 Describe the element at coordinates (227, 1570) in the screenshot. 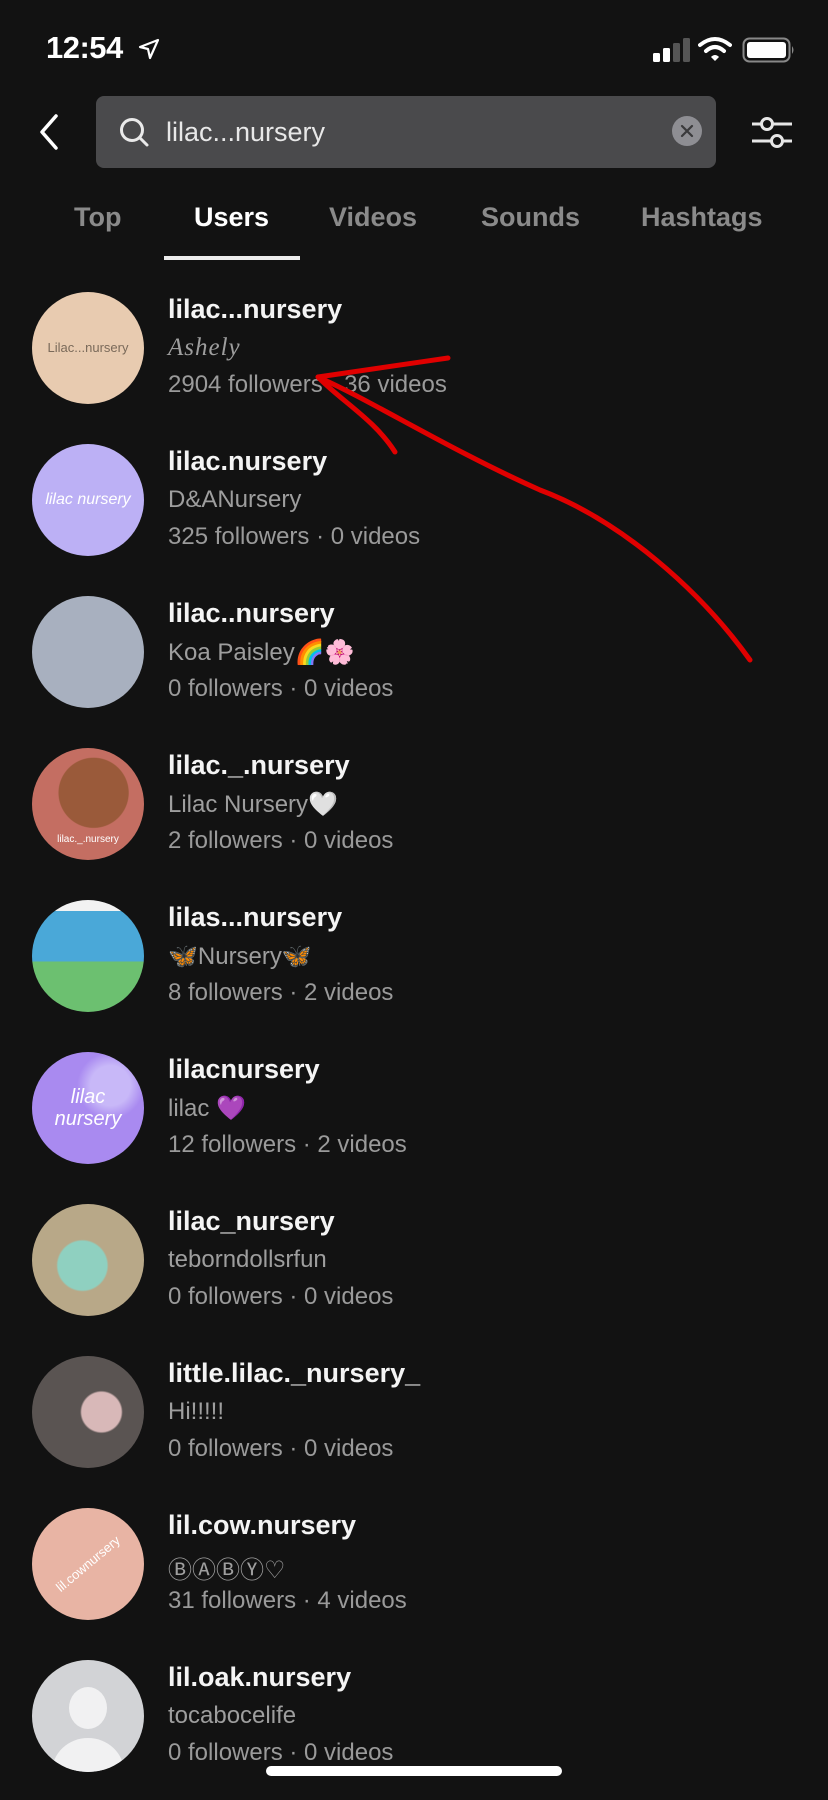

I see `nickname: ⒷⒶⒷⓎ♡` at that location.